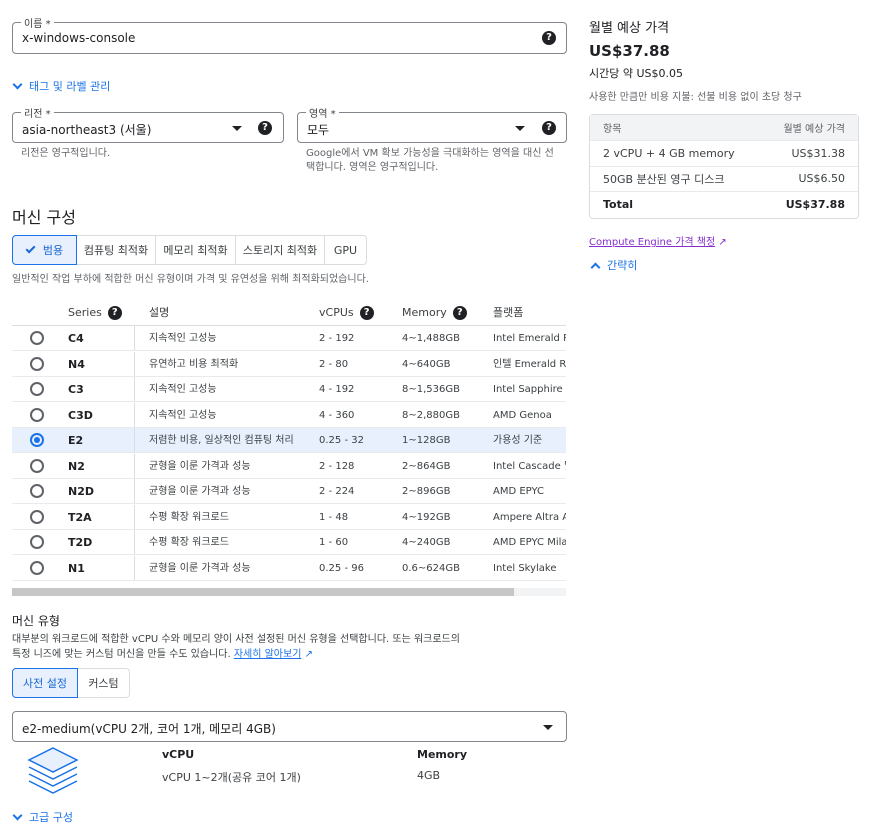 The image size is (876, 833). What do you see at coordinates (337, 491) in the screenshot?
I see `row-vcpus: 2 - 224` at bounding box center [337, 491].